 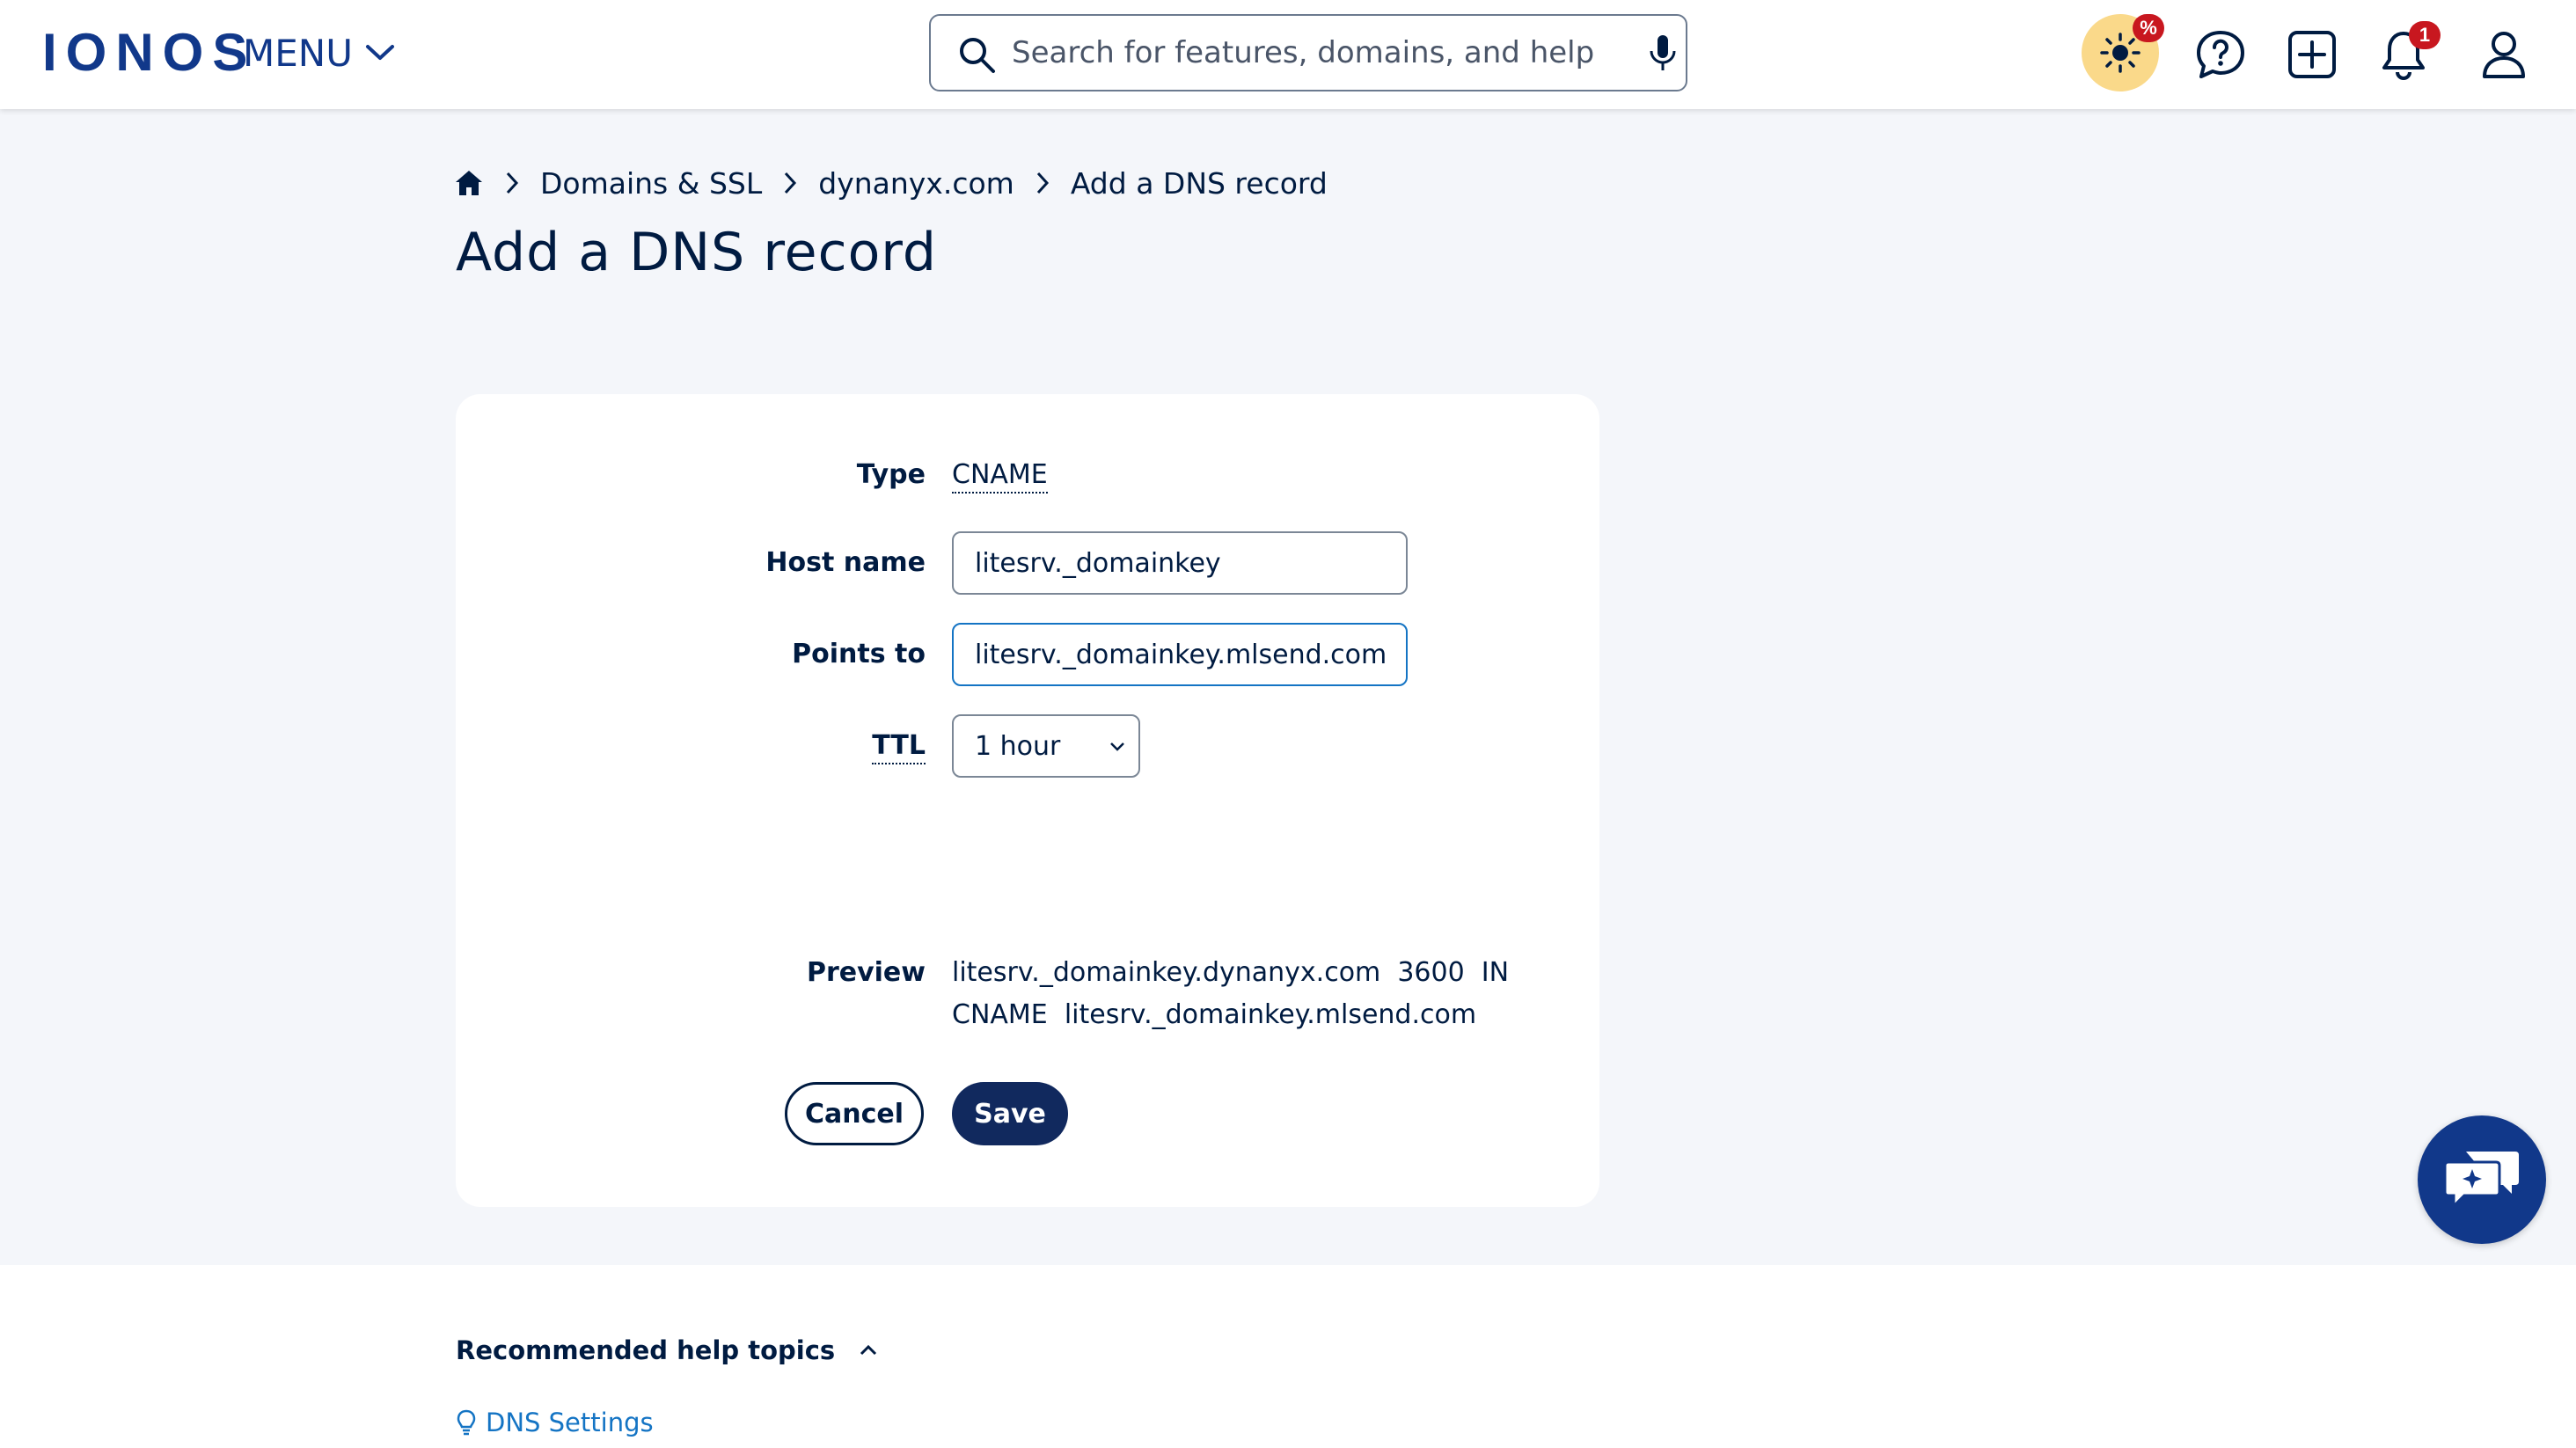 What do you see at coordinates (1010, 1113) in the screenshot?
I see `save-button: Save` at bounding box center [1010, 1113].